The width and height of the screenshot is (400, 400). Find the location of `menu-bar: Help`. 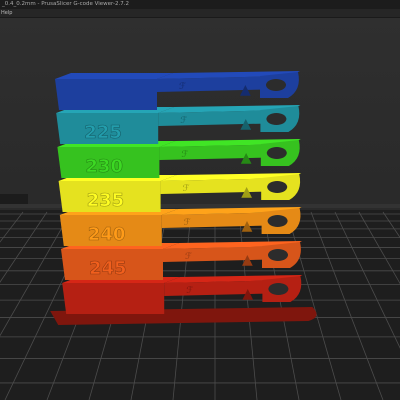

menu-bar: Help is located at coordinates (200, 13).